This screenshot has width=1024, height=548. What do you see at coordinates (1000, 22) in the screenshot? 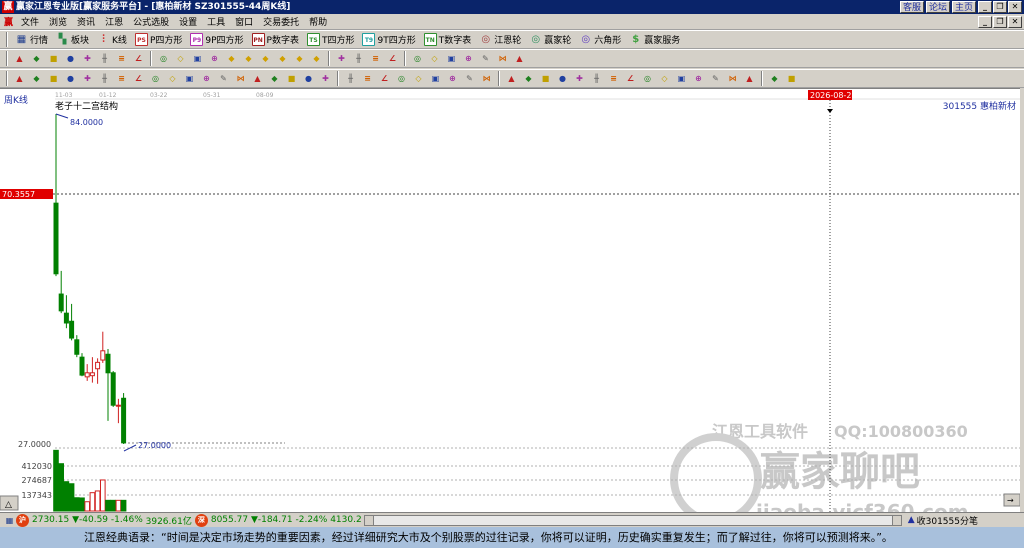
I see `child-restore-button: ❐` at bounding box center [1000, 22].